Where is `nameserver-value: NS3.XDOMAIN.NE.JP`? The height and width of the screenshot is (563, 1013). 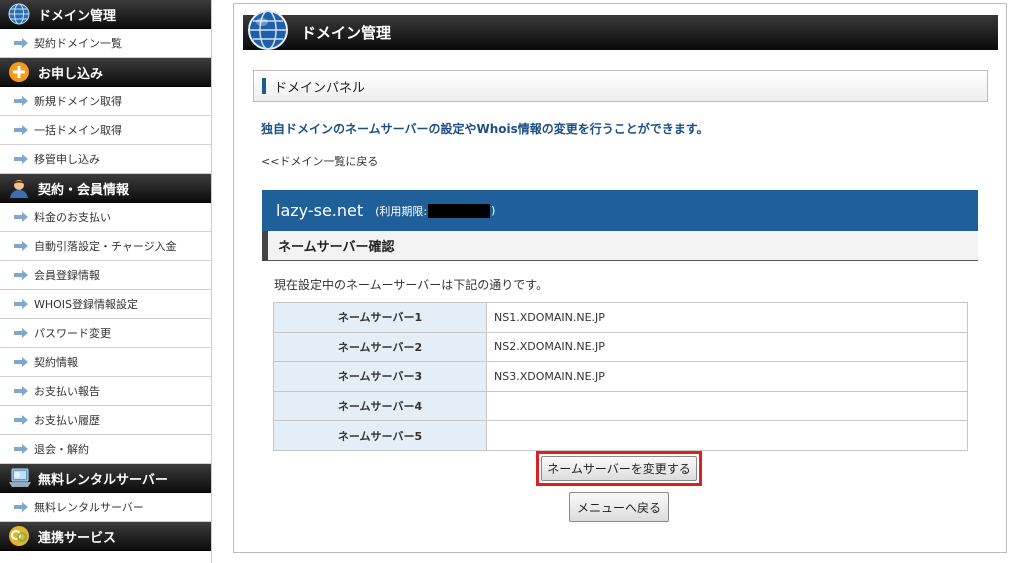
nameserver-value: NS3.XDOMAIN.NE.JP is located at coordinates (727, 376).